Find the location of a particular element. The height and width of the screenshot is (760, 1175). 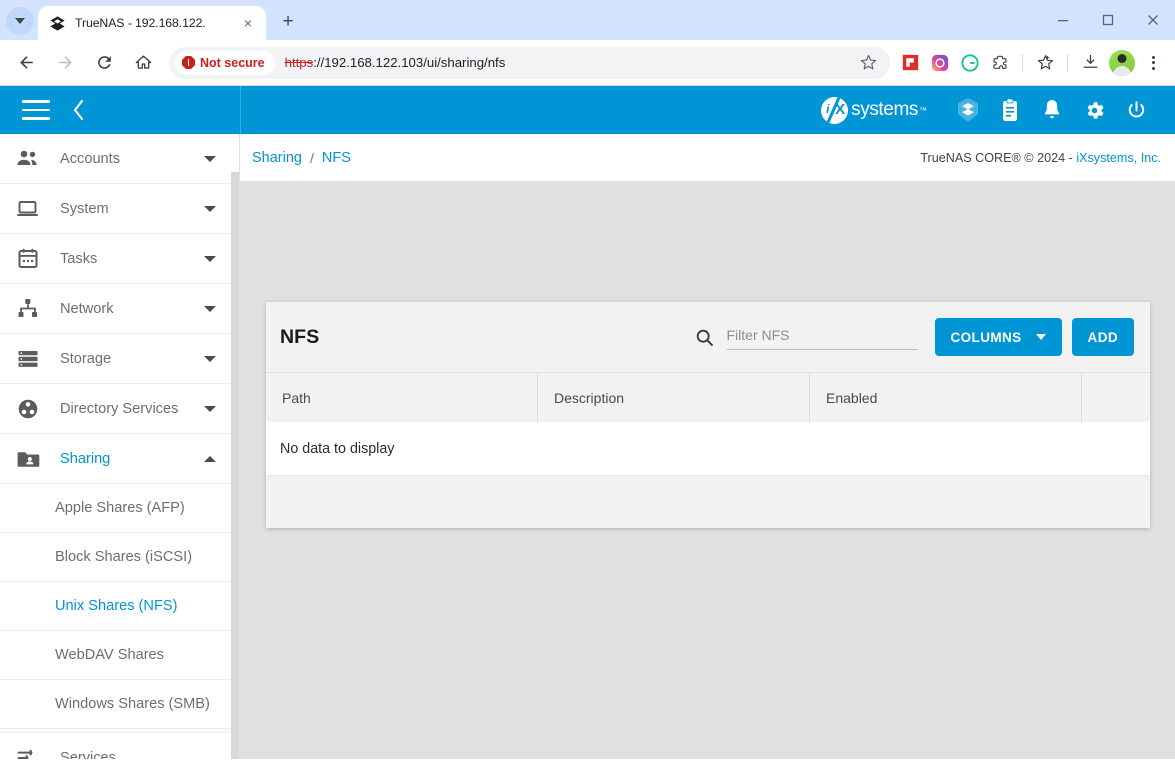

camera-extension-icon is located at coordinates (940, 63).